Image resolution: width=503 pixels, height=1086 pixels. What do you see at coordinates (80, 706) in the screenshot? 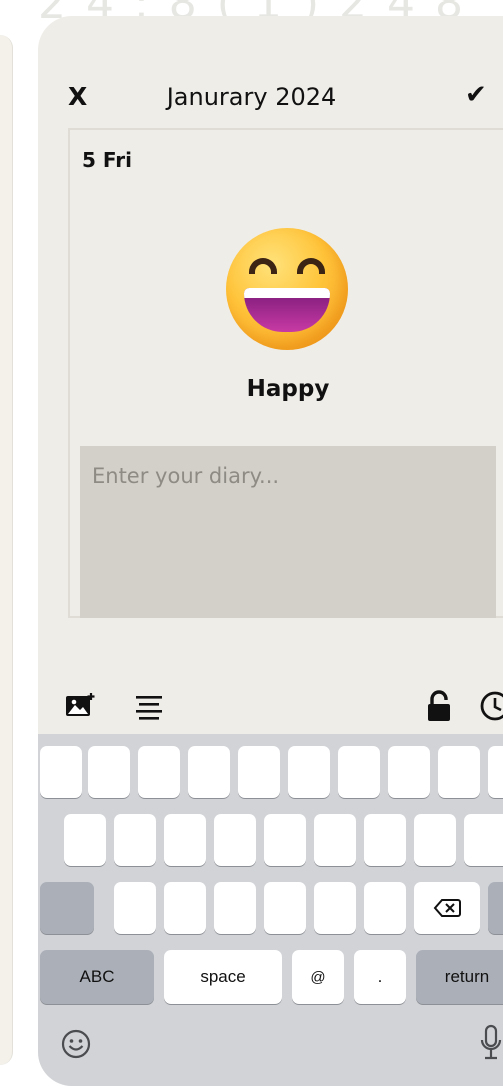
I see `add-photo-icon` at bounding box center [80, 706].